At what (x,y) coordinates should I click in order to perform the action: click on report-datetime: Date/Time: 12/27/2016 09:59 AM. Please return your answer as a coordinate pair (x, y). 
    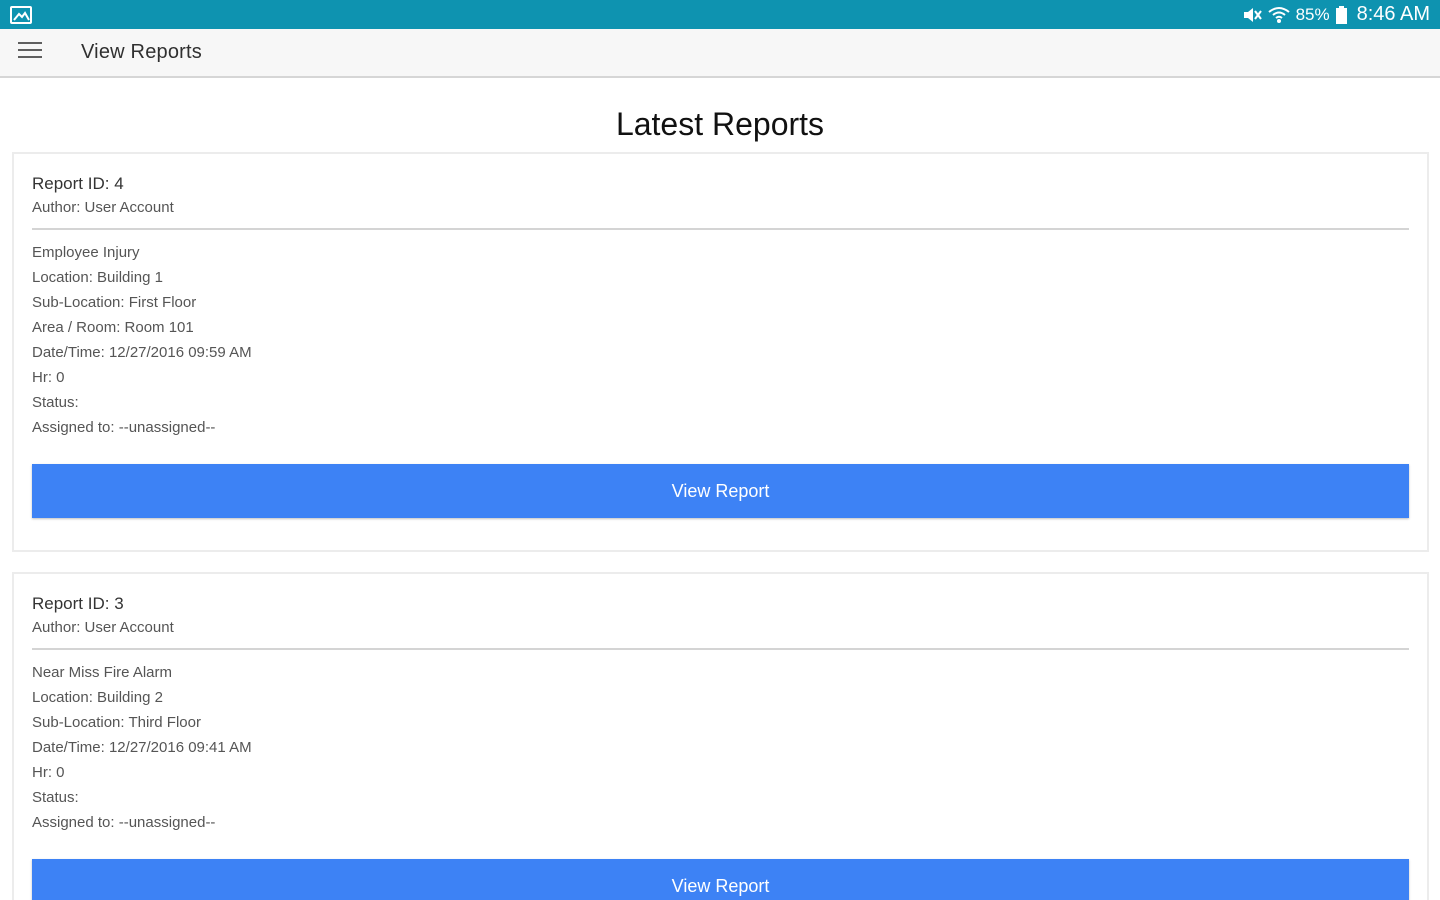
    Looking at the image, I should click on (142, 352).